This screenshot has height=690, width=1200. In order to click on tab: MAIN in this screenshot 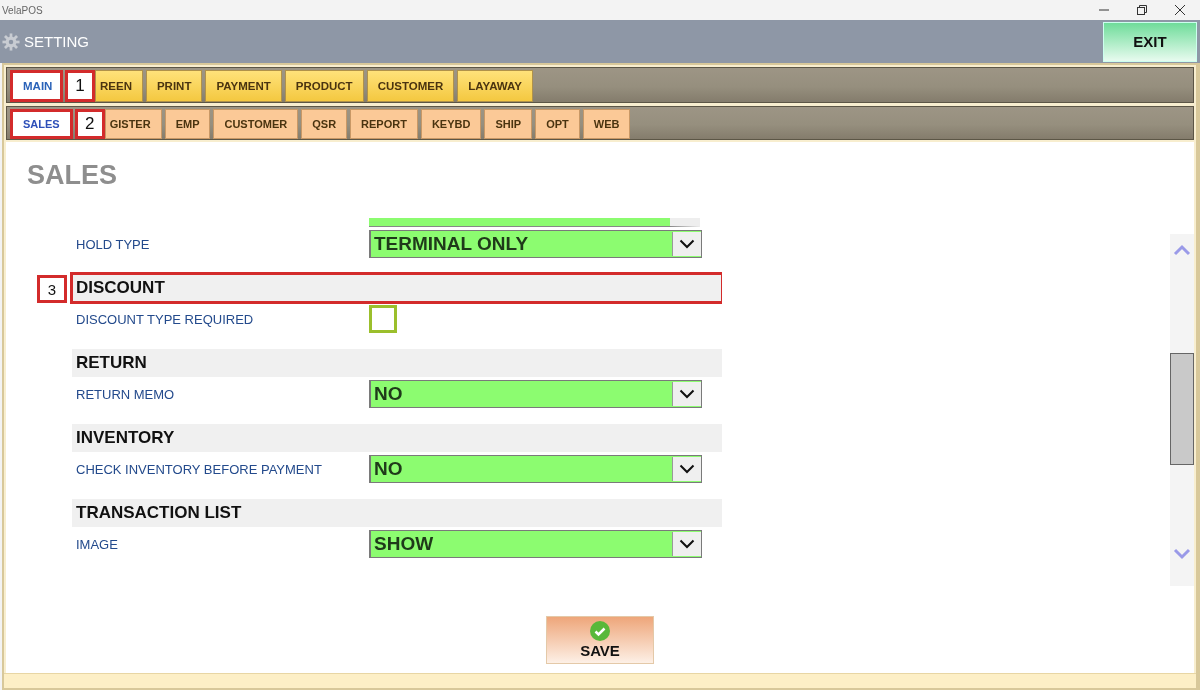, I will do `click(36, 86)`.